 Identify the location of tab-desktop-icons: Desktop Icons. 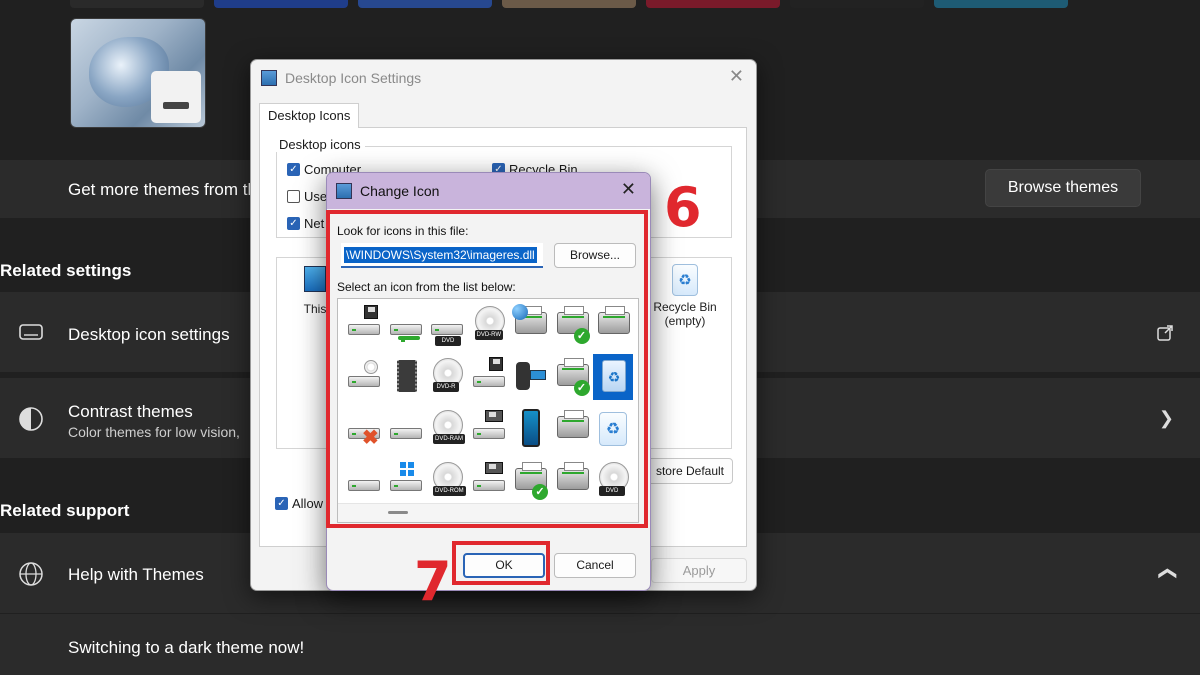
(309, 115).